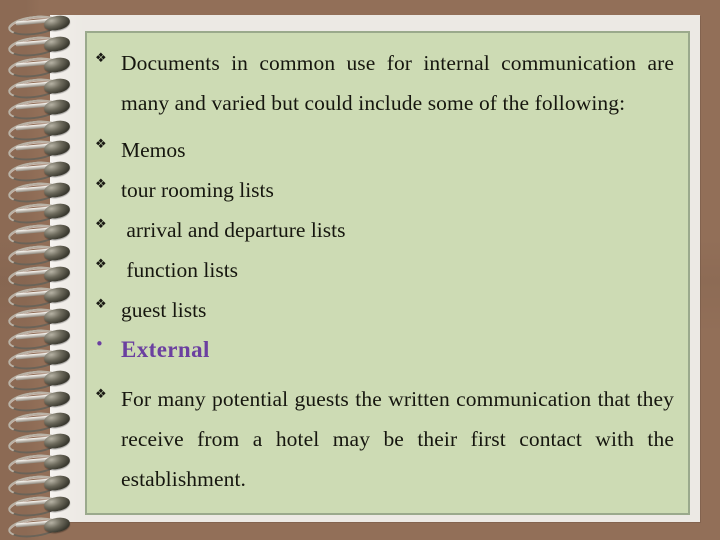 The height and width of the screenshot is (540, 720). Describe the element at coordinates (165, 349) in the screenshot. I see `section-heading-label: External` at that location.